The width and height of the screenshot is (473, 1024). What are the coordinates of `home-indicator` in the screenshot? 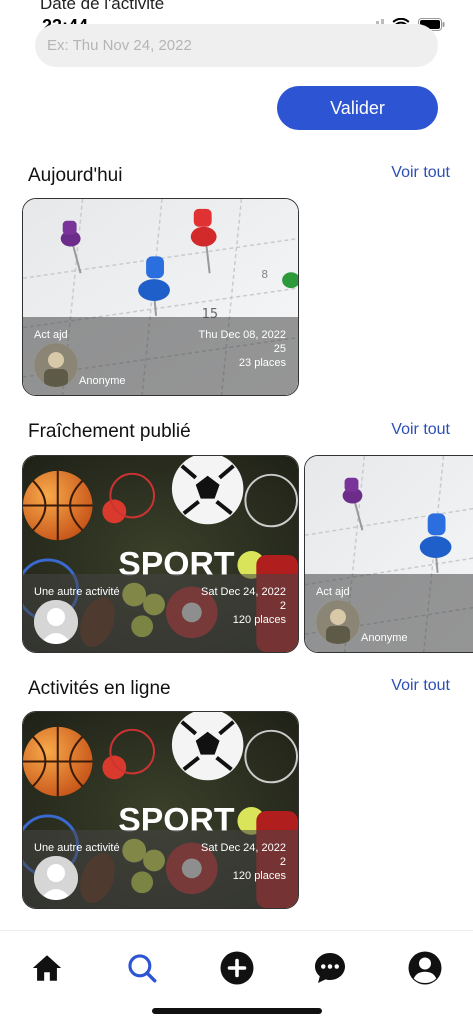 It's located at (237, 1011).